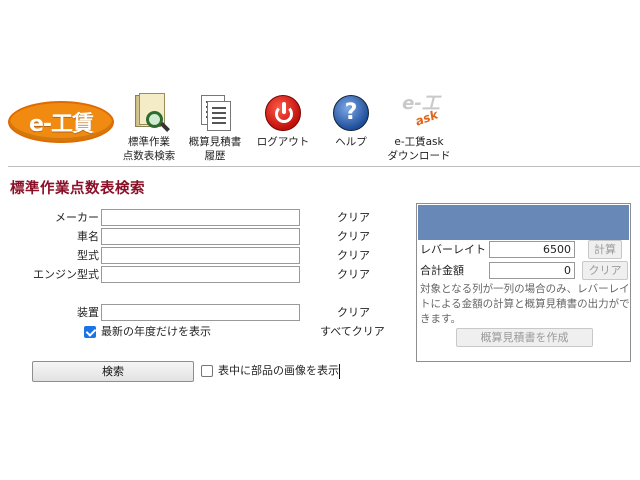  Describe the element at coordinates (353, 255) in the screenshot. I see `model-clear-link: クリア` at that location.